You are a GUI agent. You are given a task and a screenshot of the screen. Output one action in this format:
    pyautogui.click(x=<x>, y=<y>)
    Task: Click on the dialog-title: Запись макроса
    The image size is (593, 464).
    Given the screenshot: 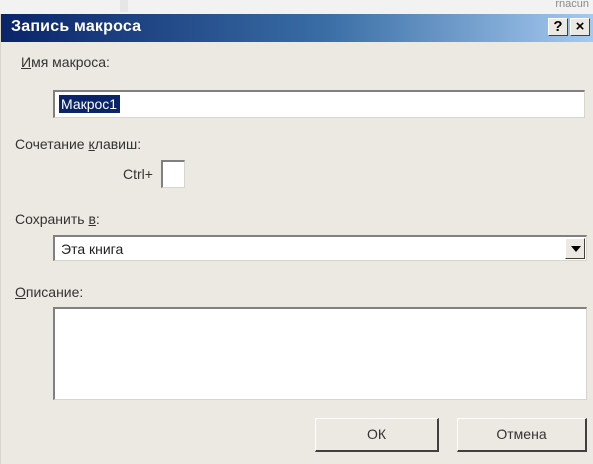 What is the action you would take?
    pyautogui.click(x=76, y=26)
    